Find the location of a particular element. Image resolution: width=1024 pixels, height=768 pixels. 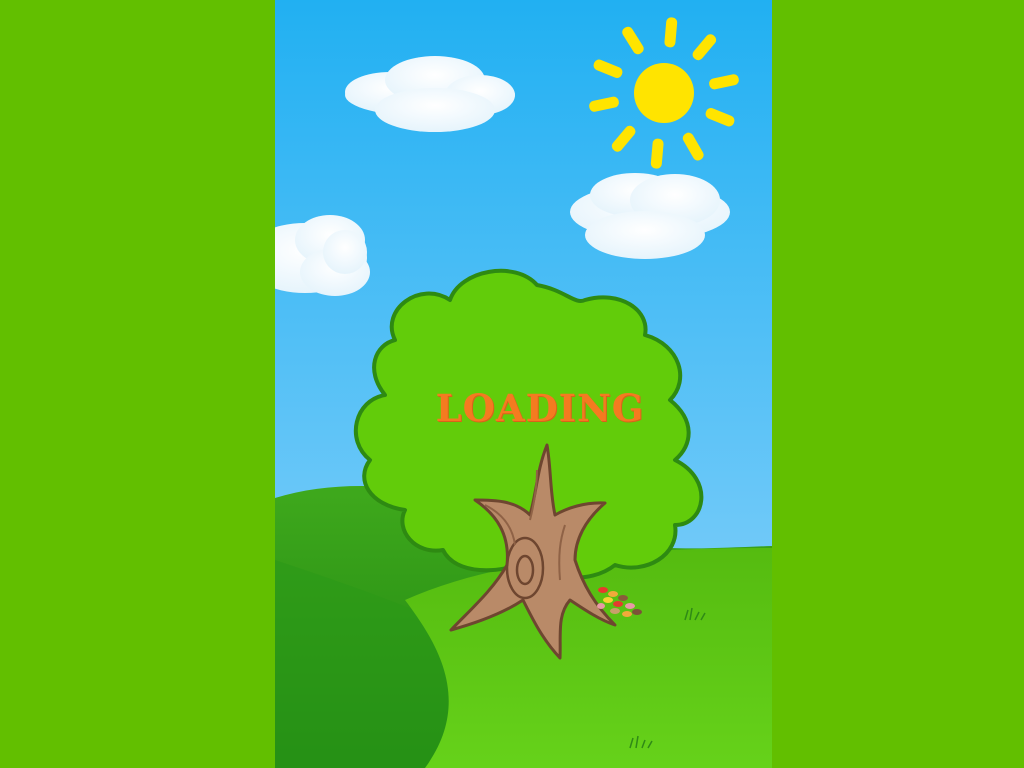

meadow is located at coordinates (588, 658).